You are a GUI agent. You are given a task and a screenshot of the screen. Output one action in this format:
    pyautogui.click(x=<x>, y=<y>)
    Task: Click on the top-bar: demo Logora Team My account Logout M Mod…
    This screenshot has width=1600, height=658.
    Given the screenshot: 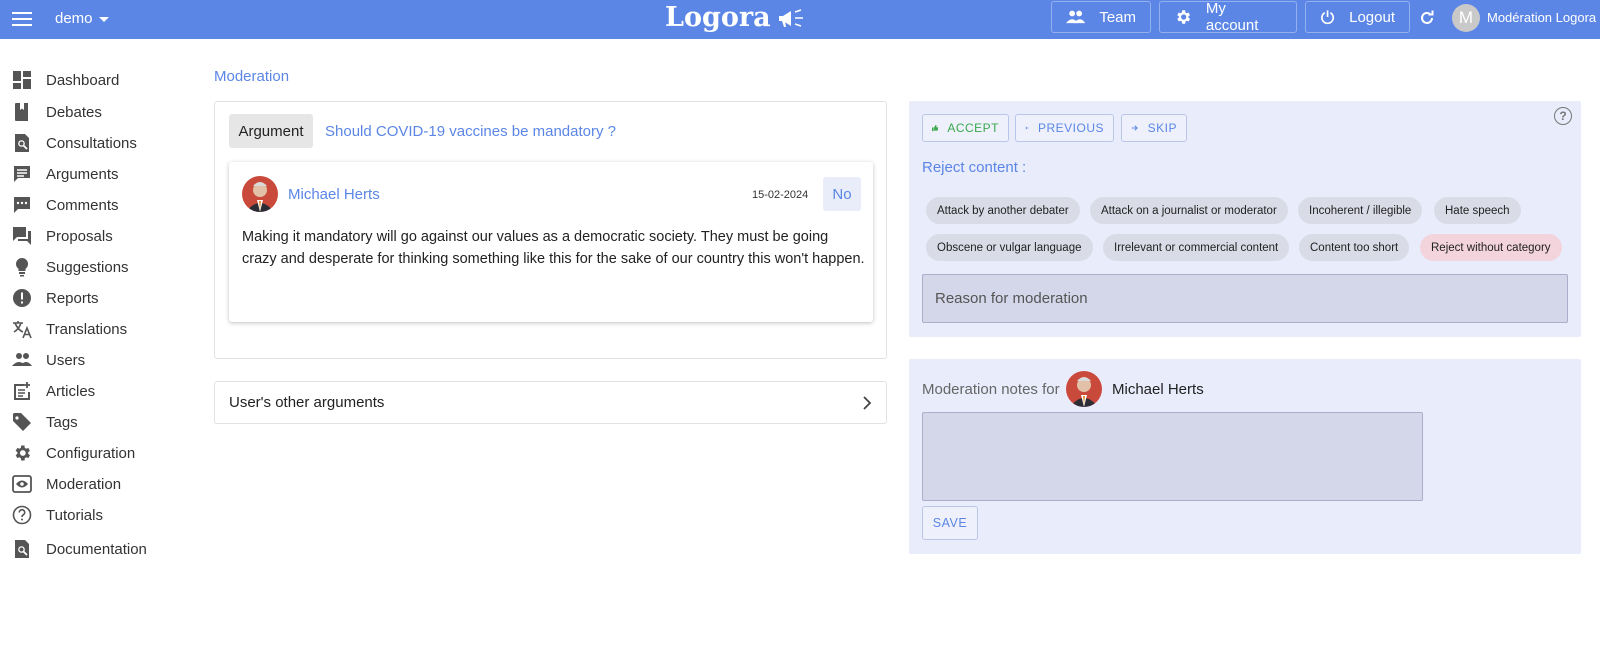 What is the action you would take?
    pyautogui.click(x=800, y=19)
    